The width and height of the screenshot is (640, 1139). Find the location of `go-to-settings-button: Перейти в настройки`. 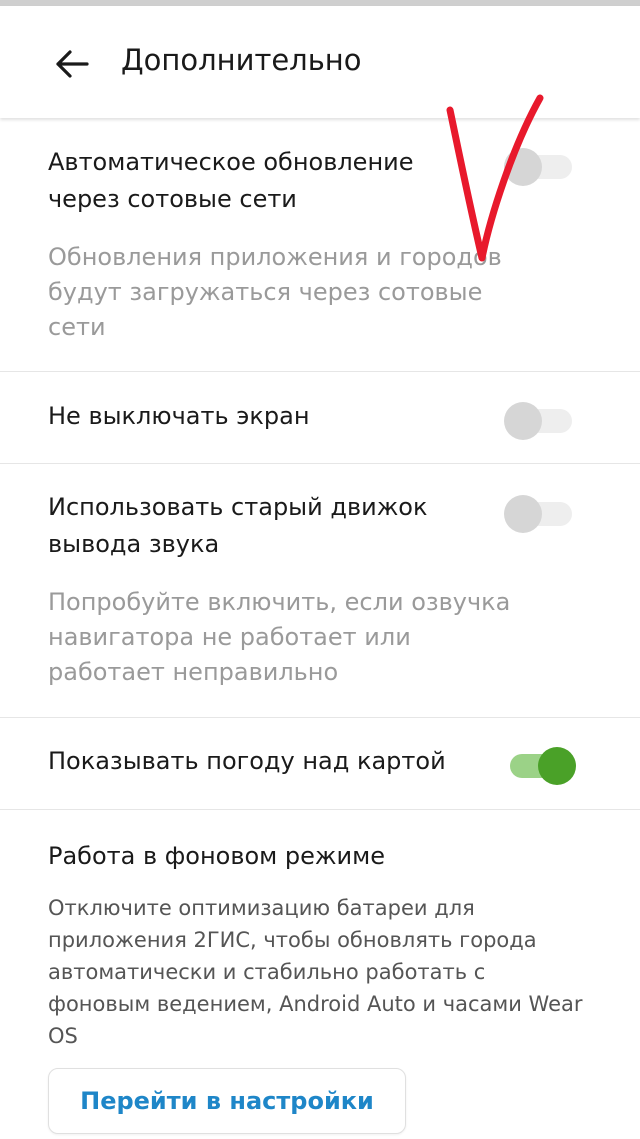

go-to-settings-button: Перейти в настройки is located at coordinates (227, 1101).